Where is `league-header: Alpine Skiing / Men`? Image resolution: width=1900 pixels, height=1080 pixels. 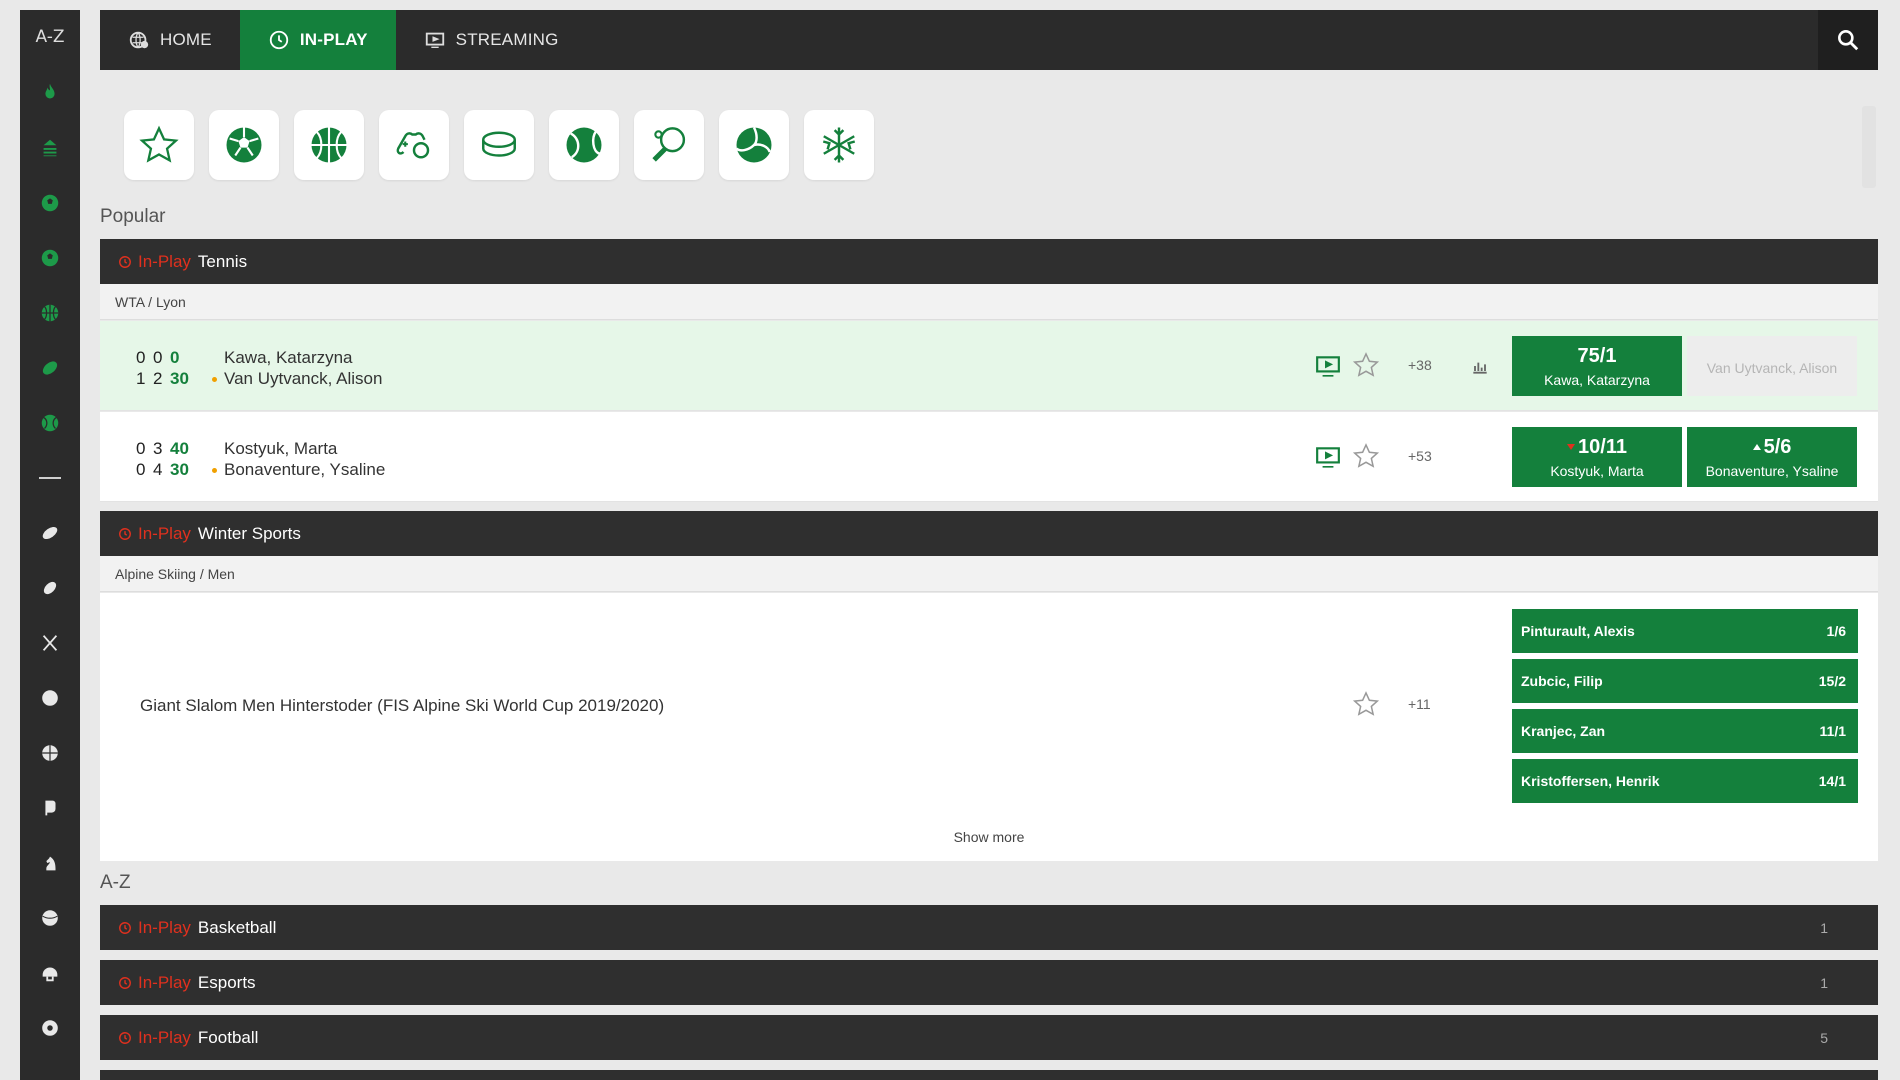 league-header: Alpine Skiing / Men is located at coordinates (989, 574).